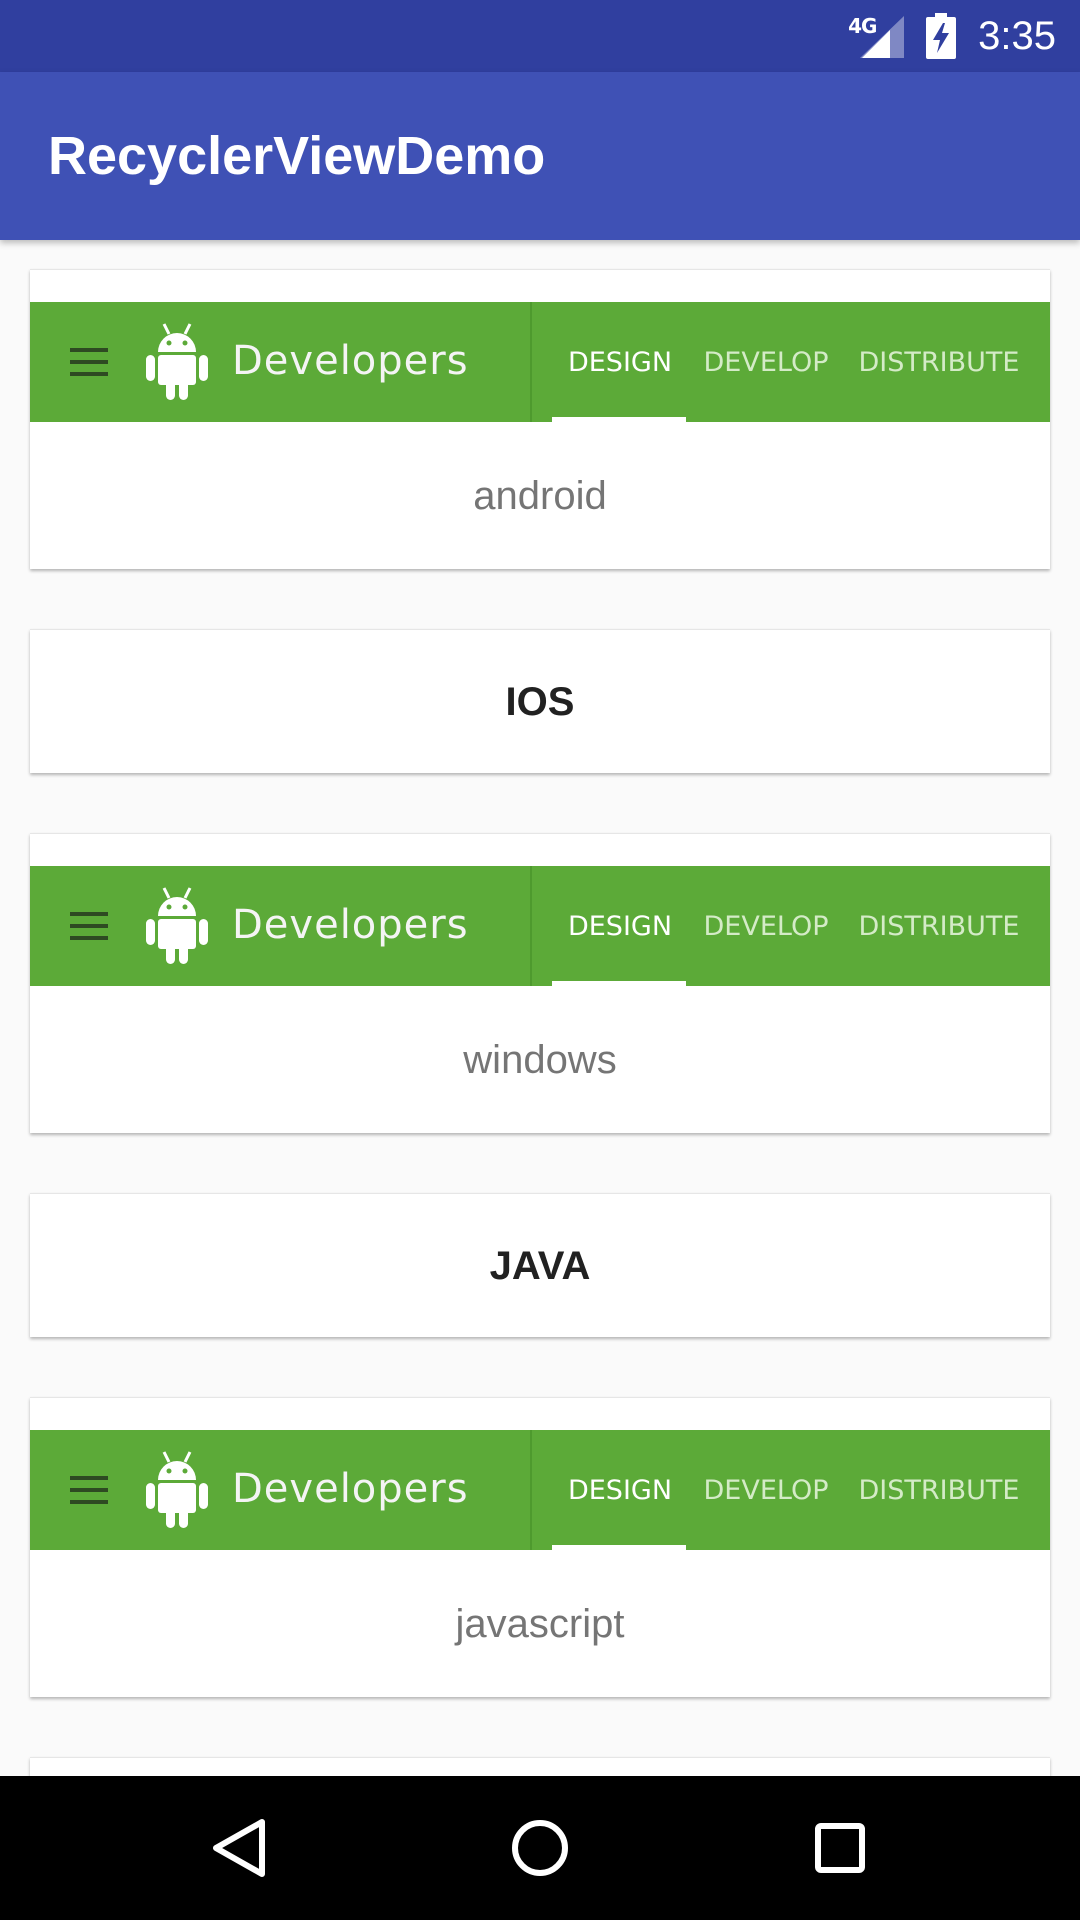  Describe the element at coordinates (1017, 35) in the screenshot. I see `status-clock: 3:35` at that location.